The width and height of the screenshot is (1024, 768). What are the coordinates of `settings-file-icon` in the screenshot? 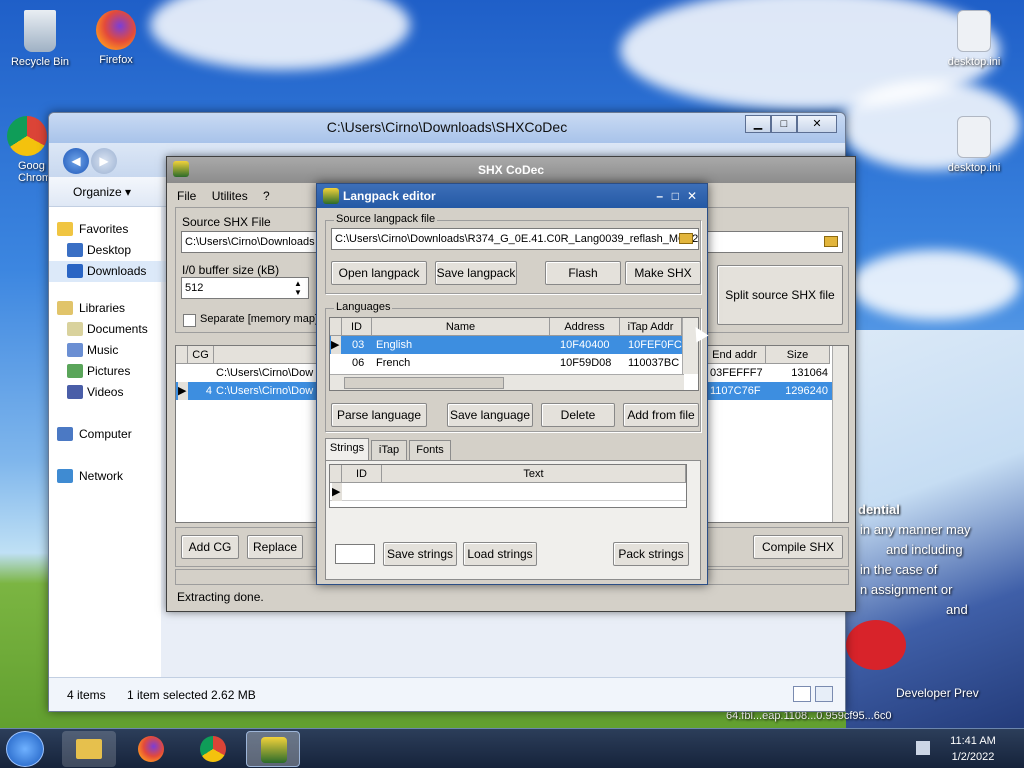 It's located at (974, 137).